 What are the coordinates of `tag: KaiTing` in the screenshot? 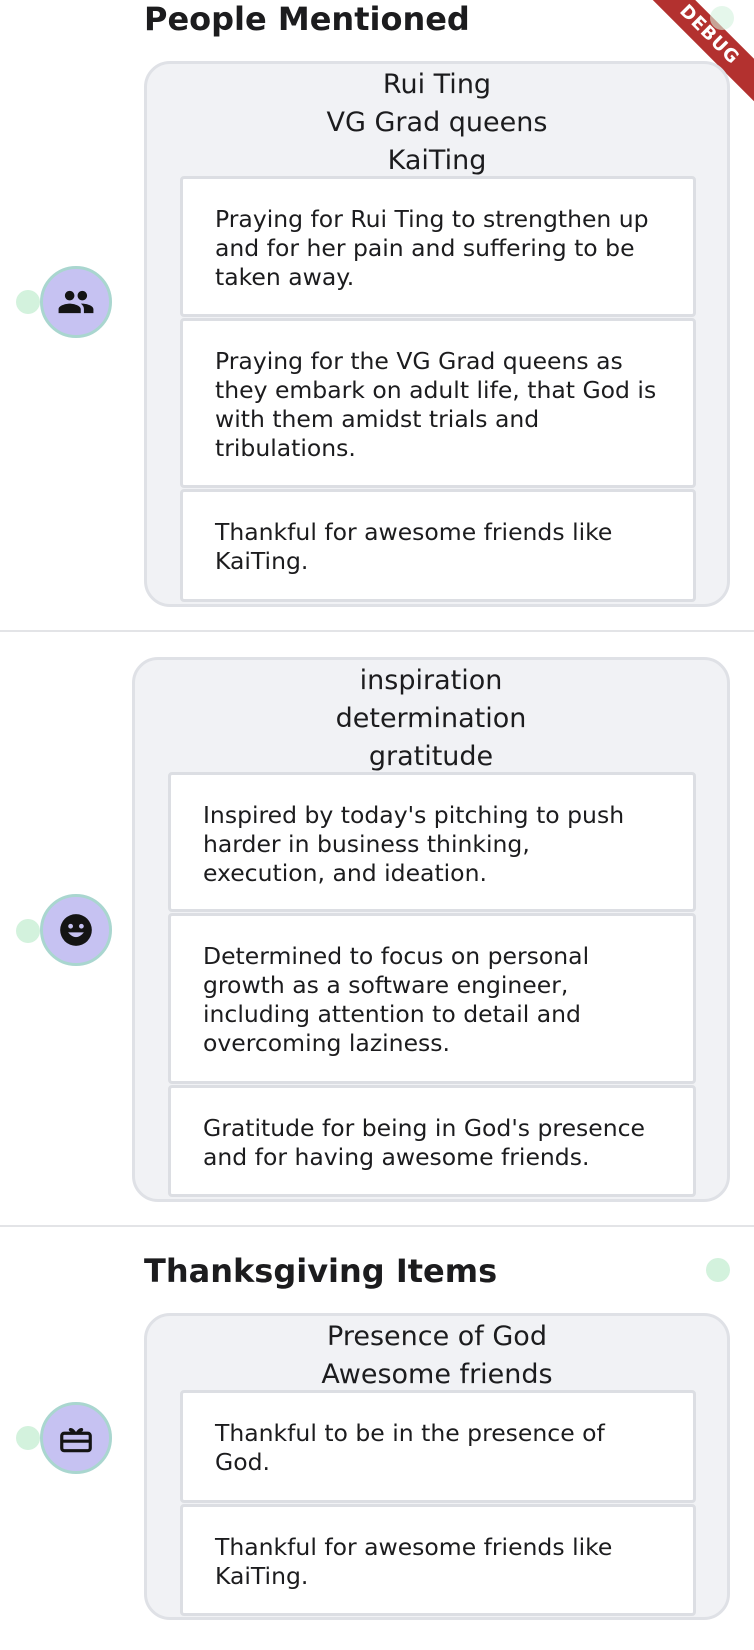 It's located at (437, 160).